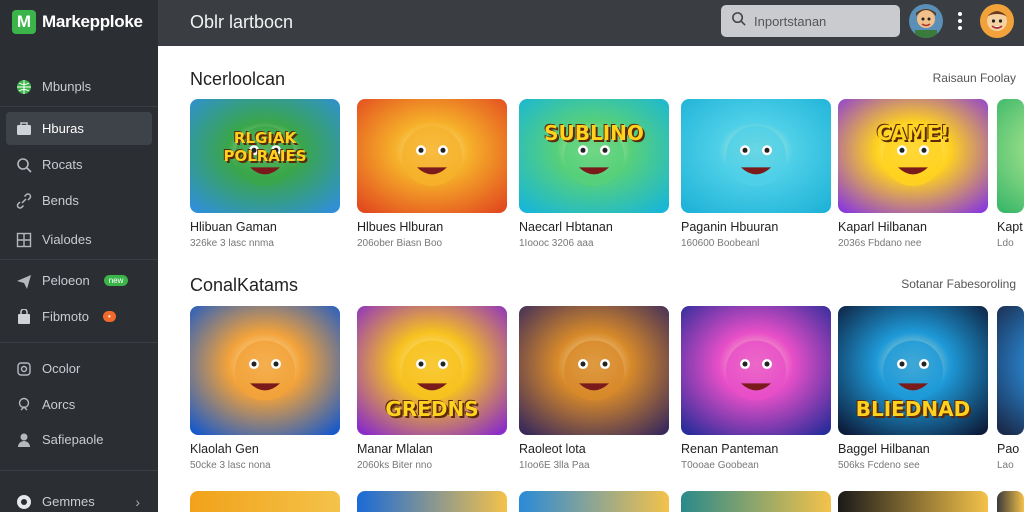 The width and height of the screenshot is (1024, 512). Describe the element at coordinates (1010, 227) in the screenshot. I see `game-title: Kapt` at that location.